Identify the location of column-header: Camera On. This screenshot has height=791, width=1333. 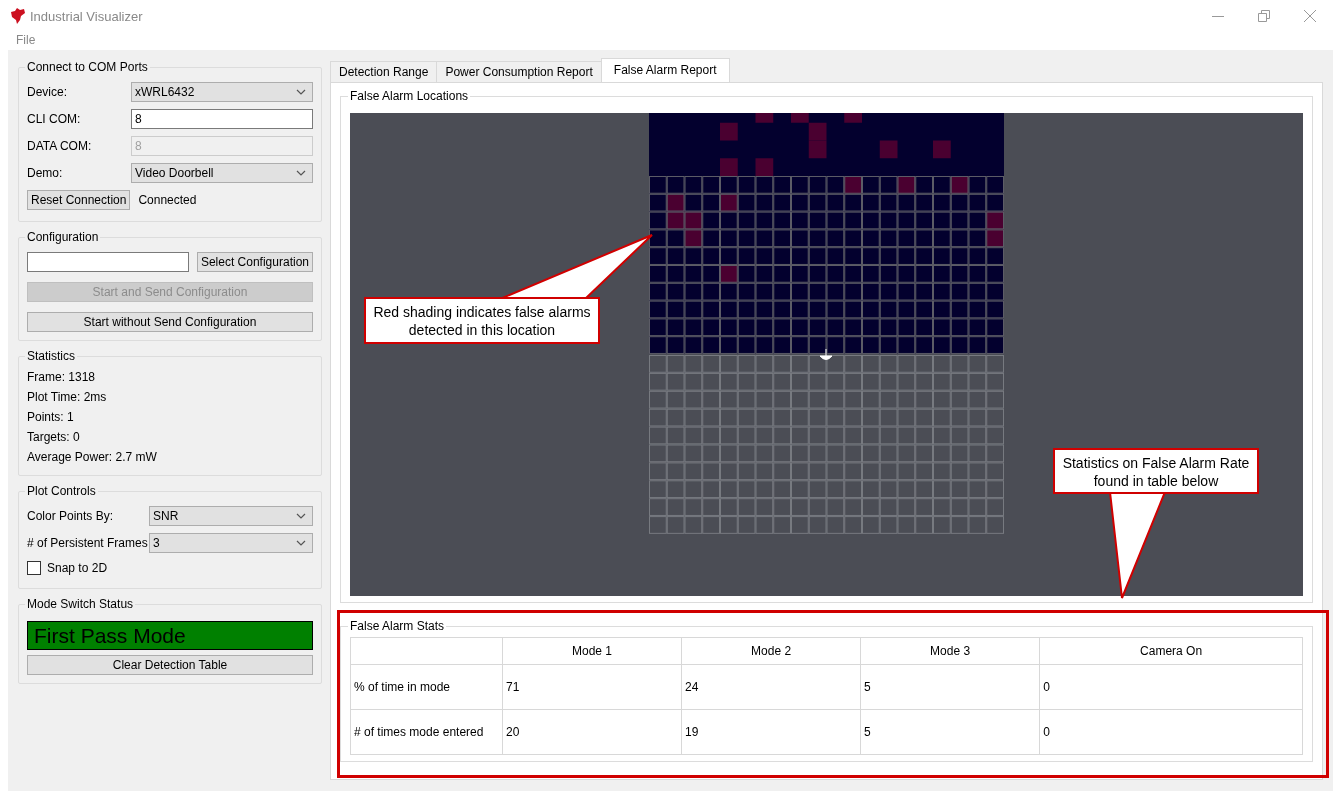
(1171, 651).